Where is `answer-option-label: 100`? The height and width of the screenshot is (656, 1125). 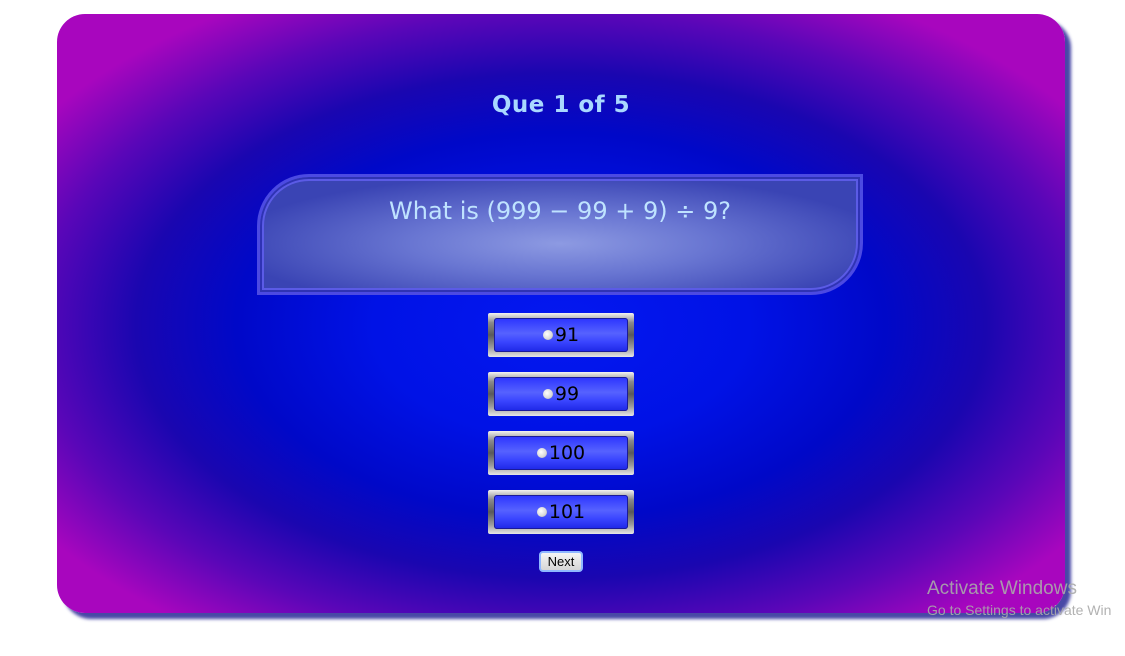
answer-option-label: 100 is located at coordinates (567, 452).